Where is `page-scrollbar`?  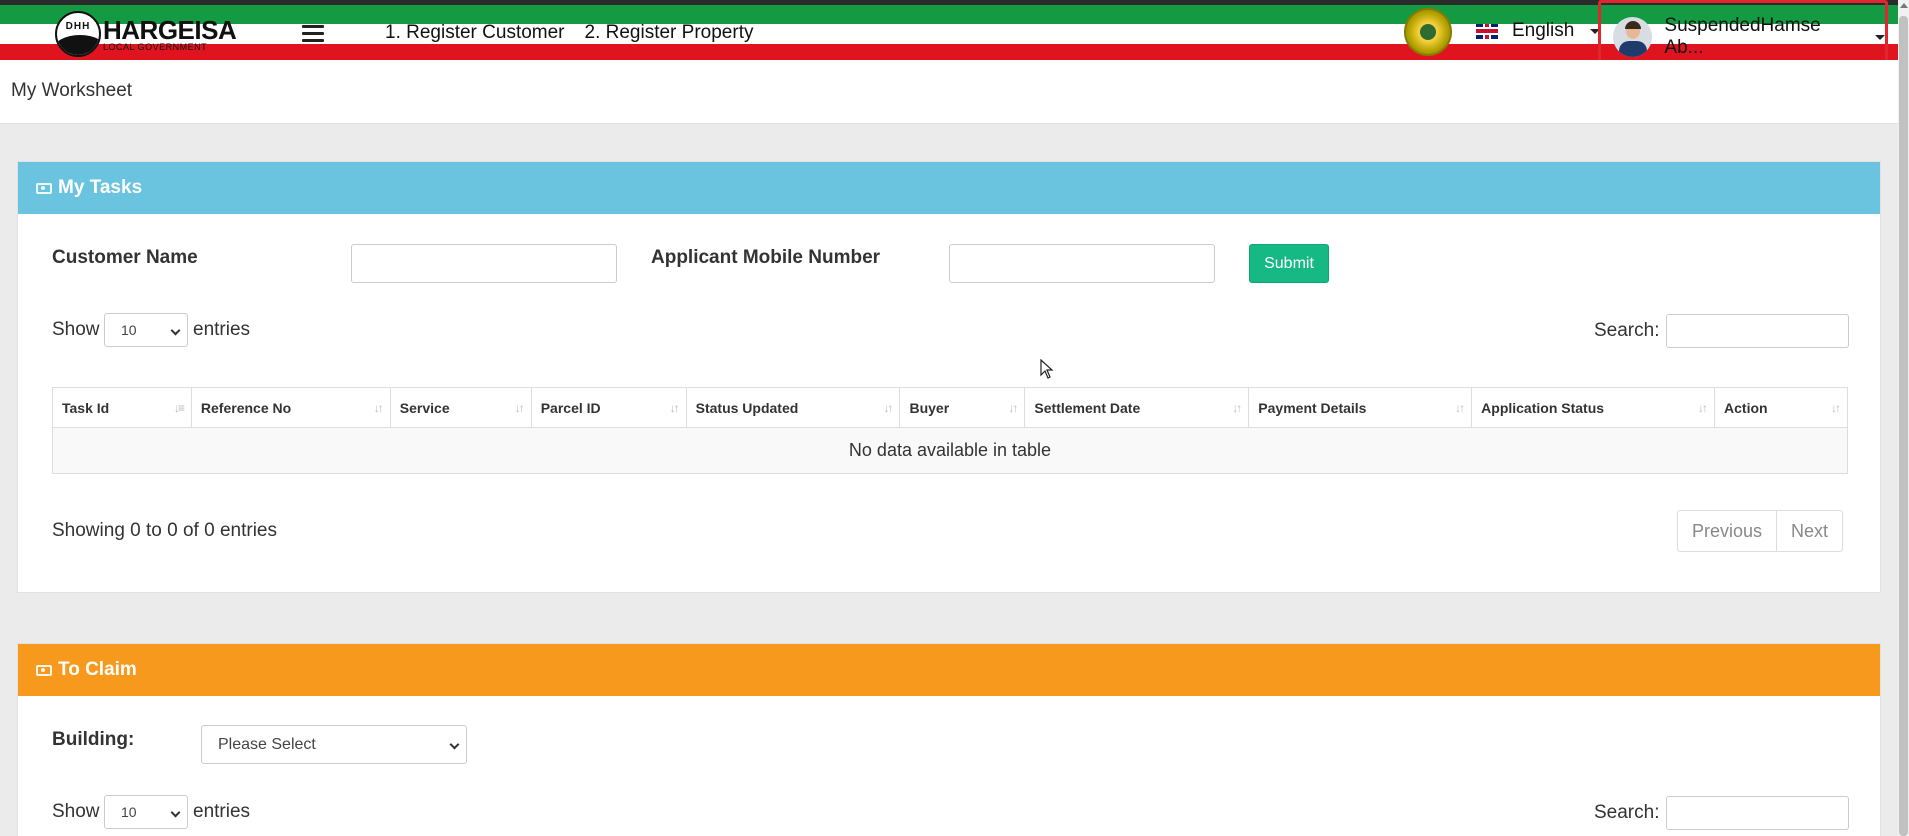 page-scrollbar is located at coordinates (1903, 418).